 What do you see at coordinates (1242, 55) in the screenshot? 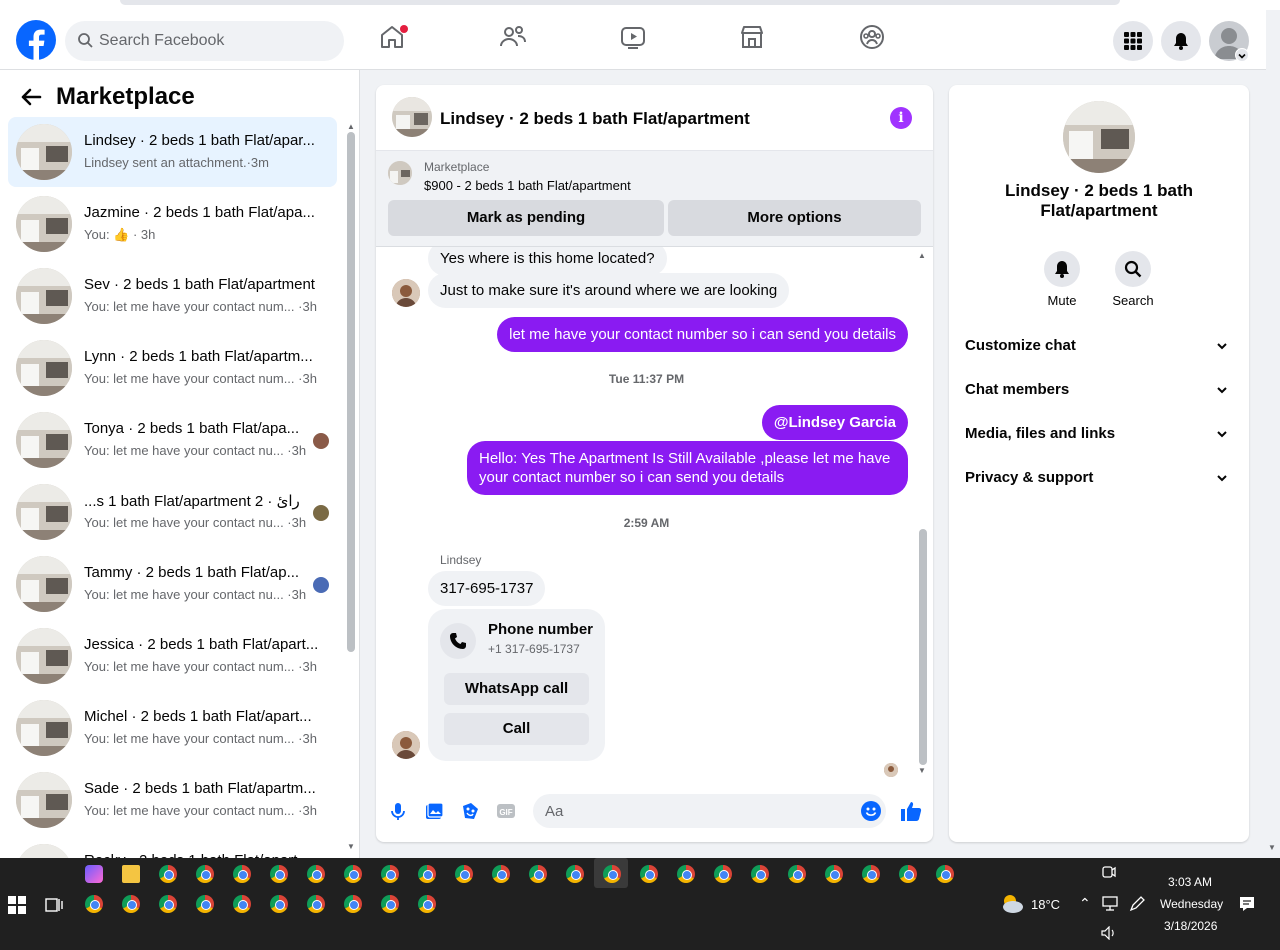
I see `account-chevron-down-icon` at bounding box center [1242, 55].